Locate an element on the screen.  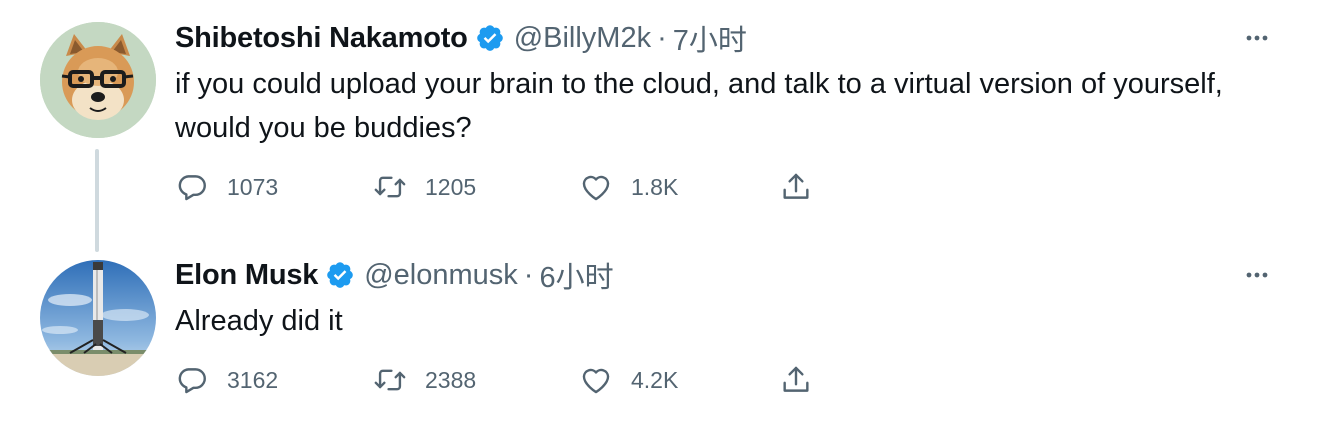
display-name: Elon Musk is located at coordinates (246, 275).